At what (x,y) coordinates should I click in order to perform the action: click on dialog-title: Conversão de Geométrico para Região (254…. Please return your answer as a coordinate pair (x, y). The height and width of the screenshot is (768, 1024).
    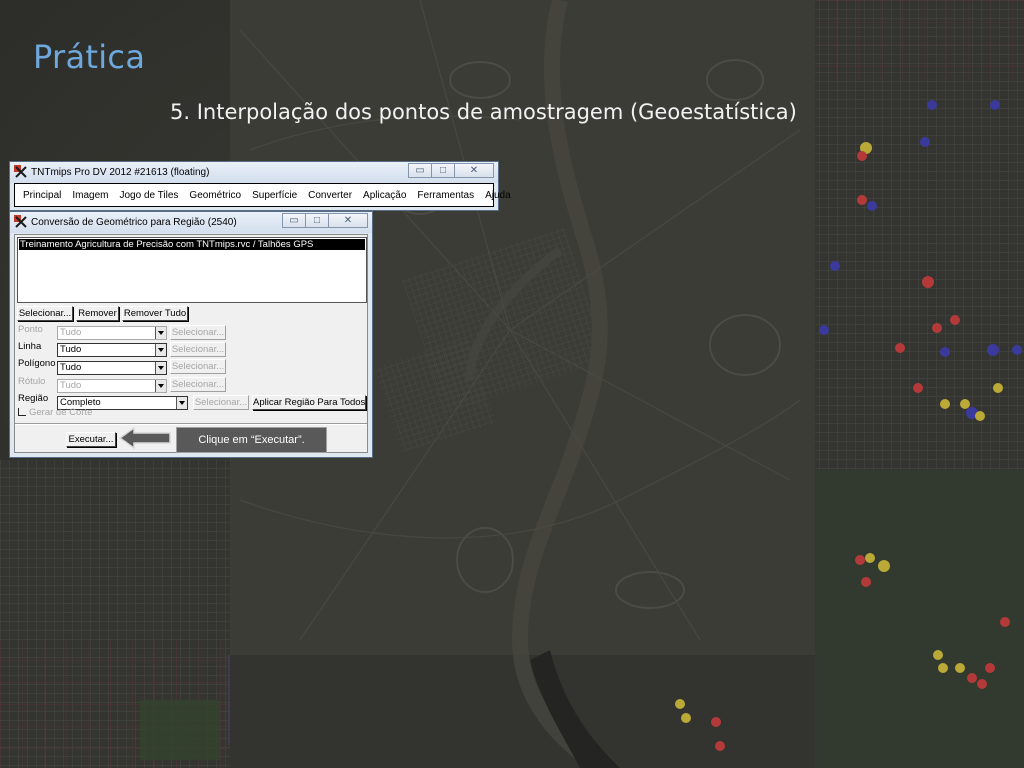
    Looking at the image, I should click on (134, 222).